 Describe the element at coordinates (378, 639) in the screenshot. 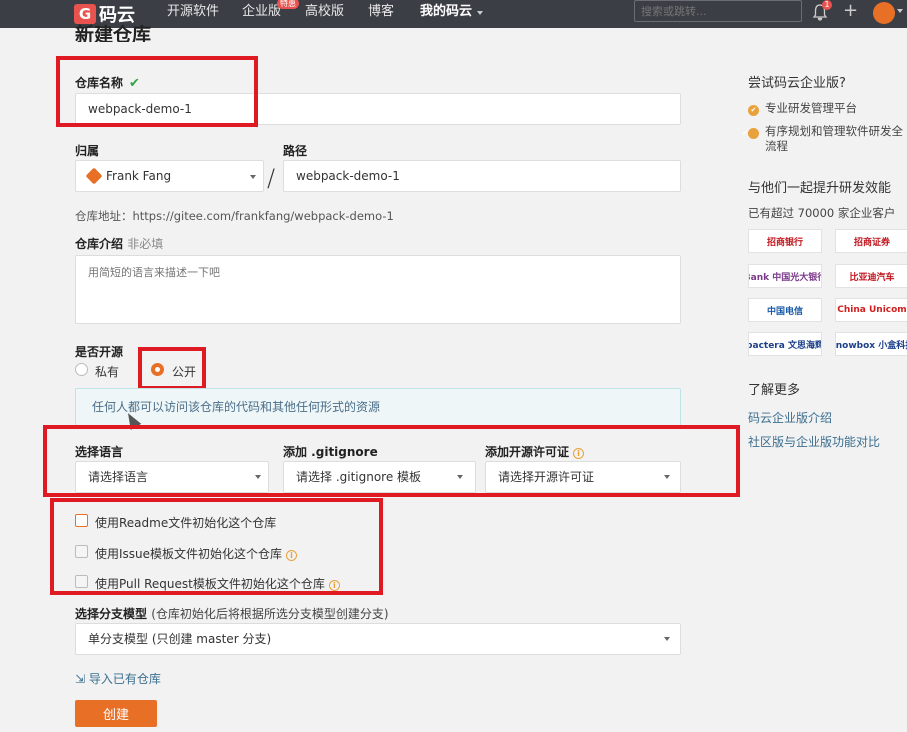

I see `branch-select: 单分支模型 (只创建 master 分支)` at that location.